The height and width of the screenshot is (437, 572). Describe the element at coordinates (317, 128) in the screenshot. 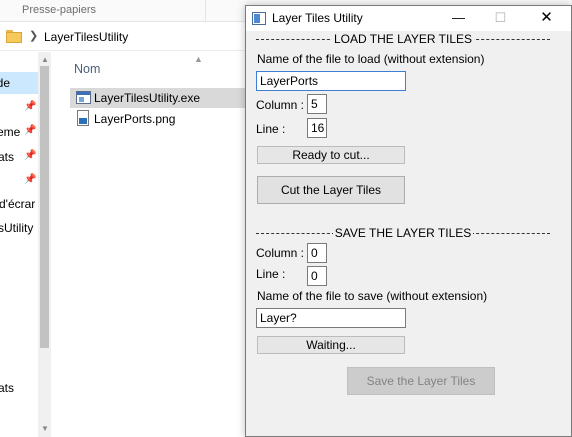

I see `load-line-input: 16` at that location.